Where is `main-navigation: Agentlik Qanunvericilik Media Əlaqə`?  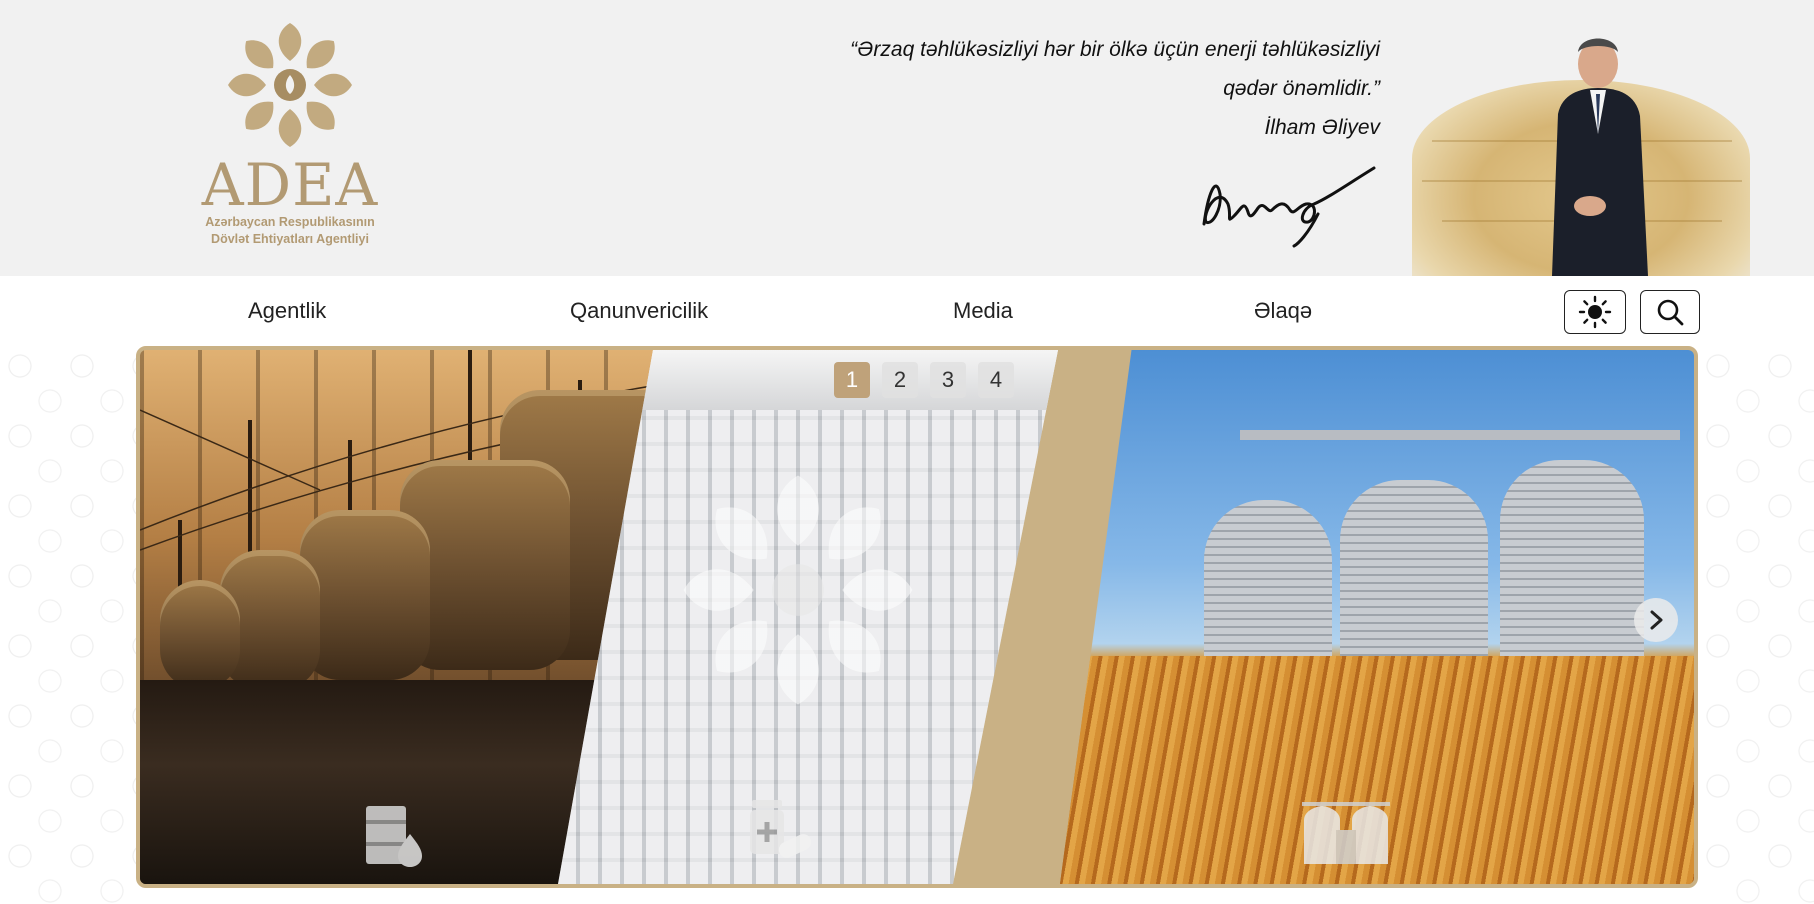
main-navigation: Agentlik Qanunvericilik Media Əlaqə is located at coordinates (907, 311).